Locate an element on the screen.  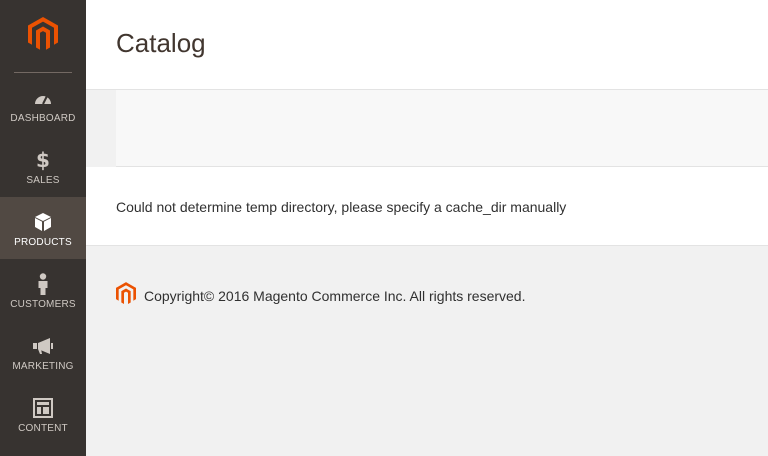
sidebar-item-marketing: MARKETING is located at coordinates (43, 352).